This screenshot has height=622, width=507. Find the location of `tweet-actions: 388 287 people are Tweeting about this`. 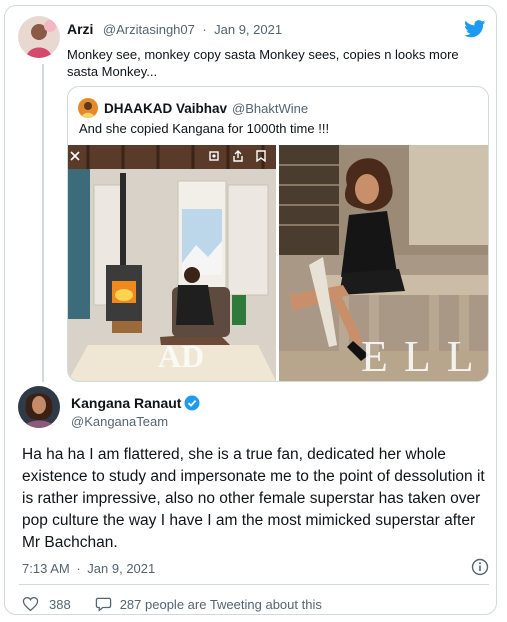

tweet-actions: 388 287 people are Tweeting about this is located at coordinates (172, 604).